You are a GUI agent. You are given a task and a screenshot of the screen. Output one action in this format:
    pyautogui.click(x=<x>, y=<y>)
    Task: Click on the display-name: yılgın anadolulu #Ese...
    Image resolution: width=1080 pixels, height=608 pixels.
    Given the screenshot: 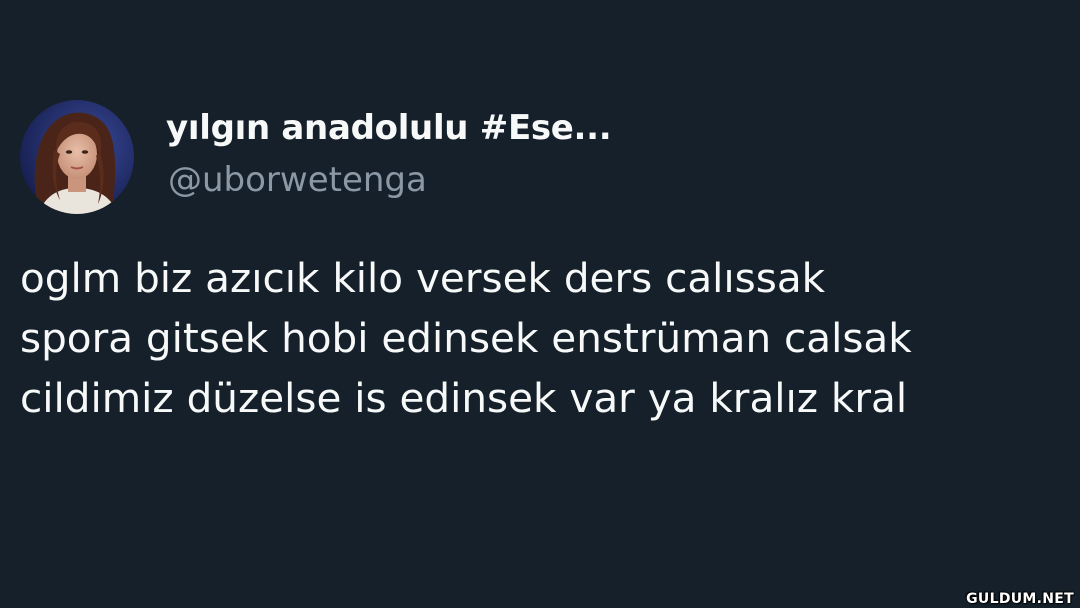 What is the action you would take?
    pyautogui.click(x=389, y=128)
    